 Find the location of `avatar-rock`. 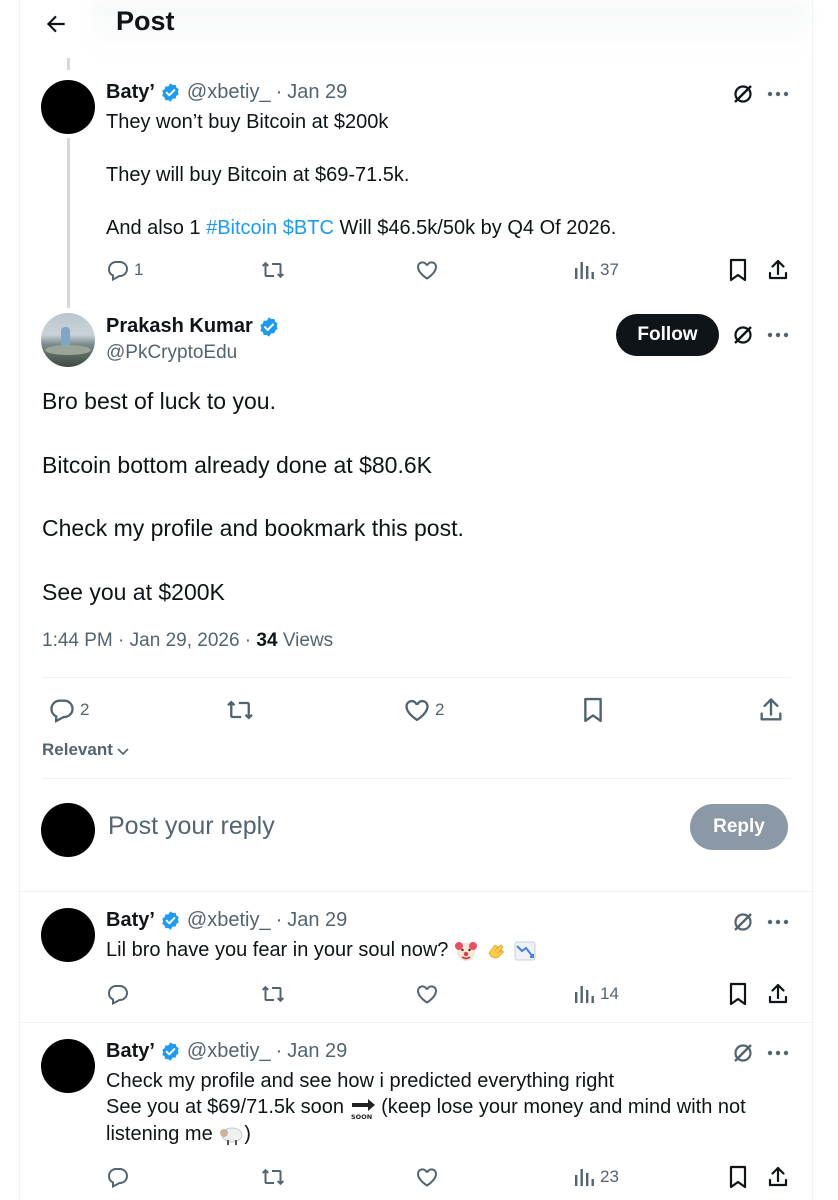

avatar-rock is located at coordinates (68, 350).